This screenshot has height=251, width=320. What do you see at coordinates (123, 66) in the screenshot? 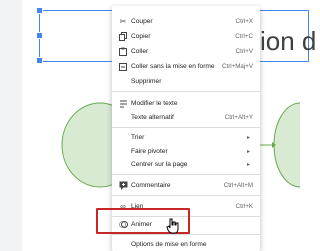
I see `paste-plain-icon` at bounding box center [123, 66].